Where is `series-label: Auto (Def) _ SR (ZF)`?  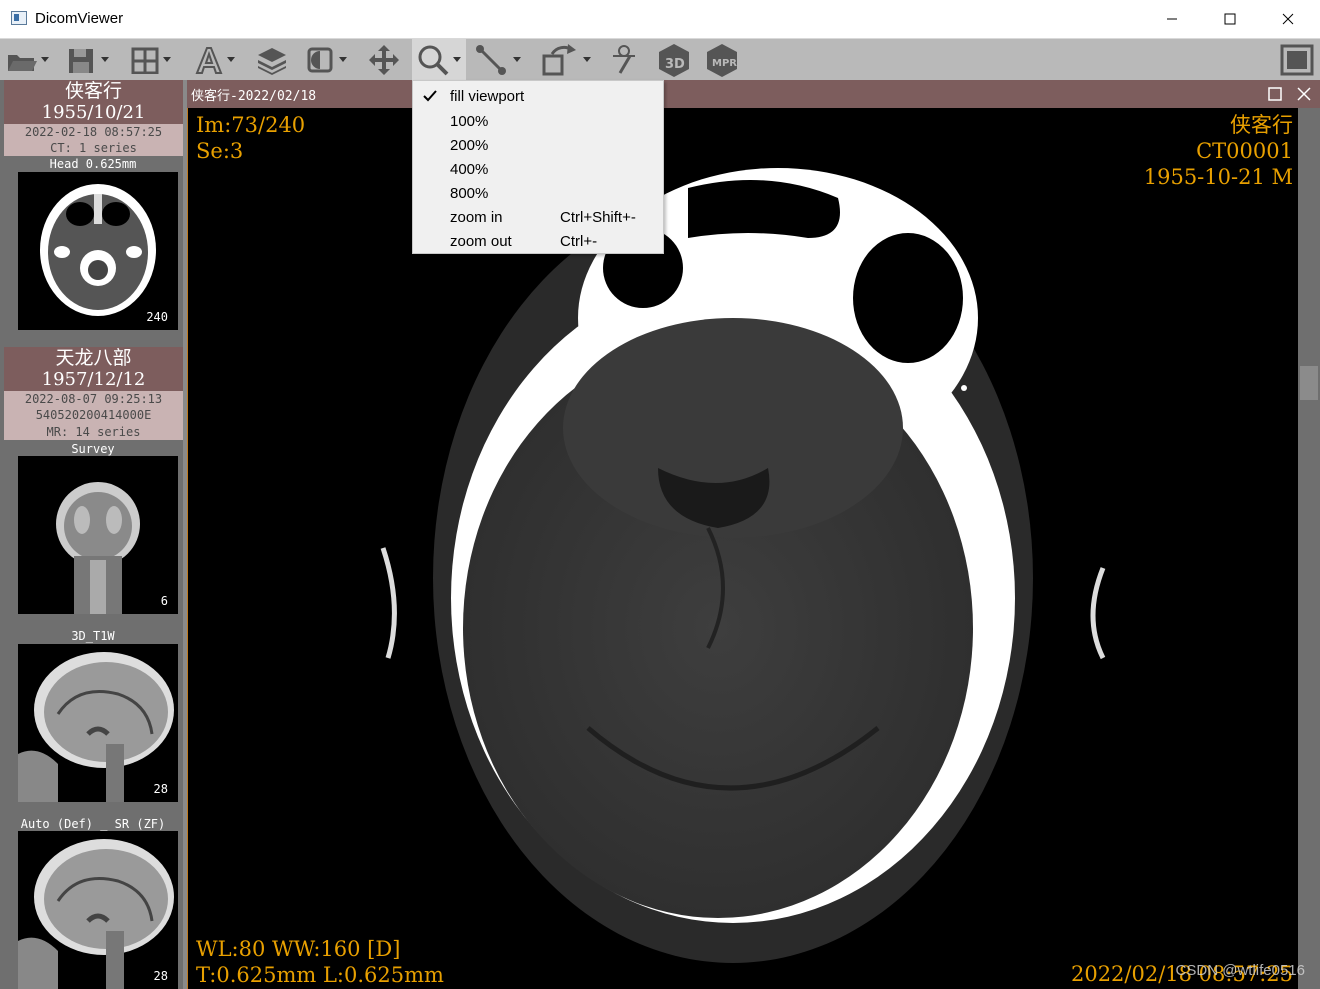
series-label: Auto (Def) _ SR (ZF) is located at coordinates (93, 824).